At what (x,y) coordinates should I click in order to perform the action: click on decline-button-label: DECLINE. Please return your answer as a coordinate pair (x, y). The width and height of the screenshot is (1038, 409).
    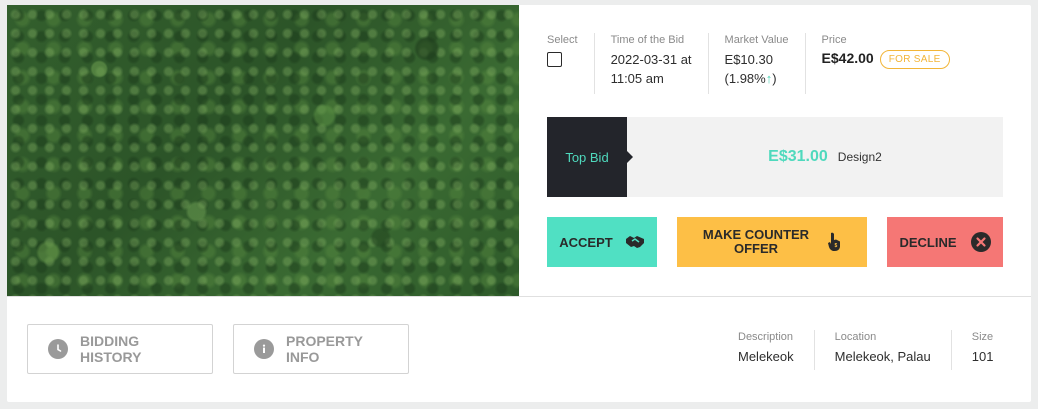
    Looking at the image, I should click on (928, 242).